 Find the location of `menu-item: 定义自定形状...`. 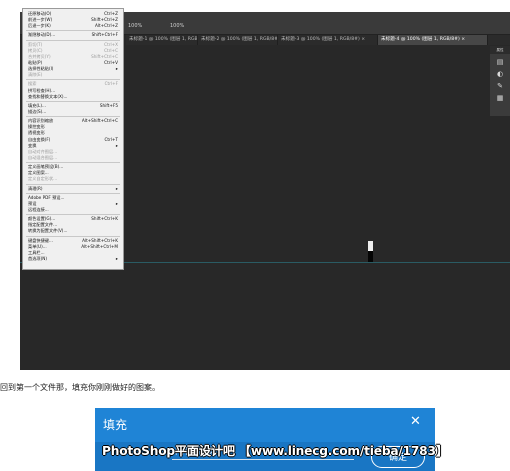

menu-item: 定义自定形状... is located at coordinates (73, 179).